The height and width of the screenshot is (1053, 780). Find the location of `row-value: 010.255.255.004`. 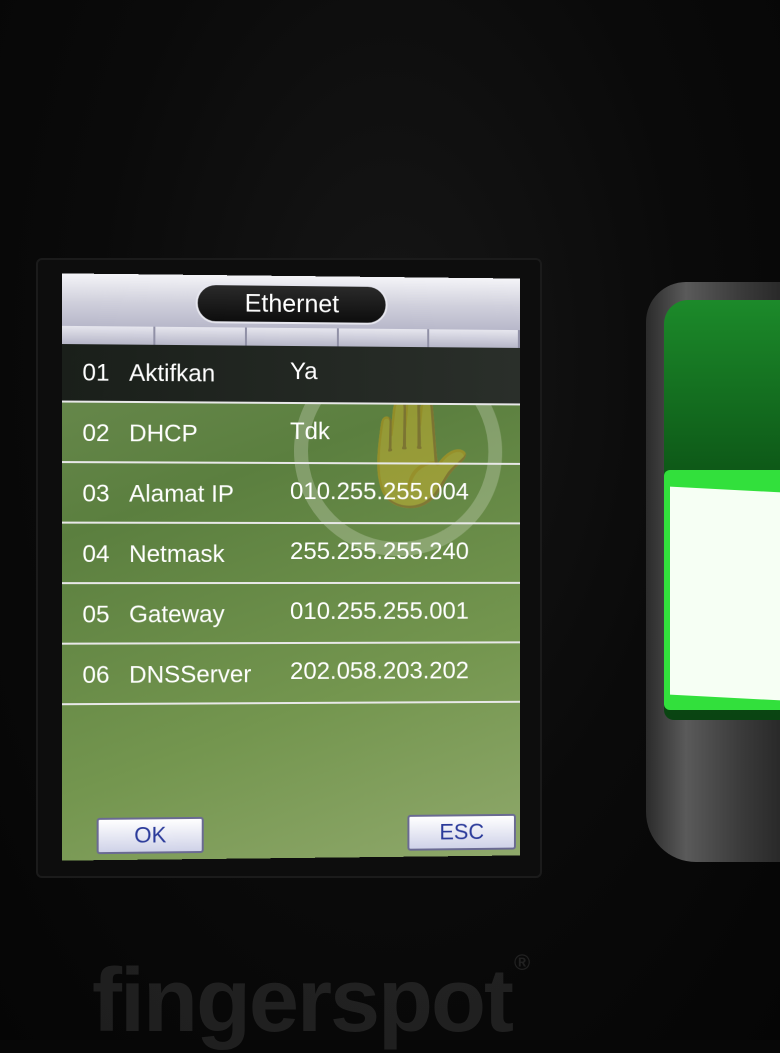

row-value: 010.255.255.004 is located at coordinates (379, 491).